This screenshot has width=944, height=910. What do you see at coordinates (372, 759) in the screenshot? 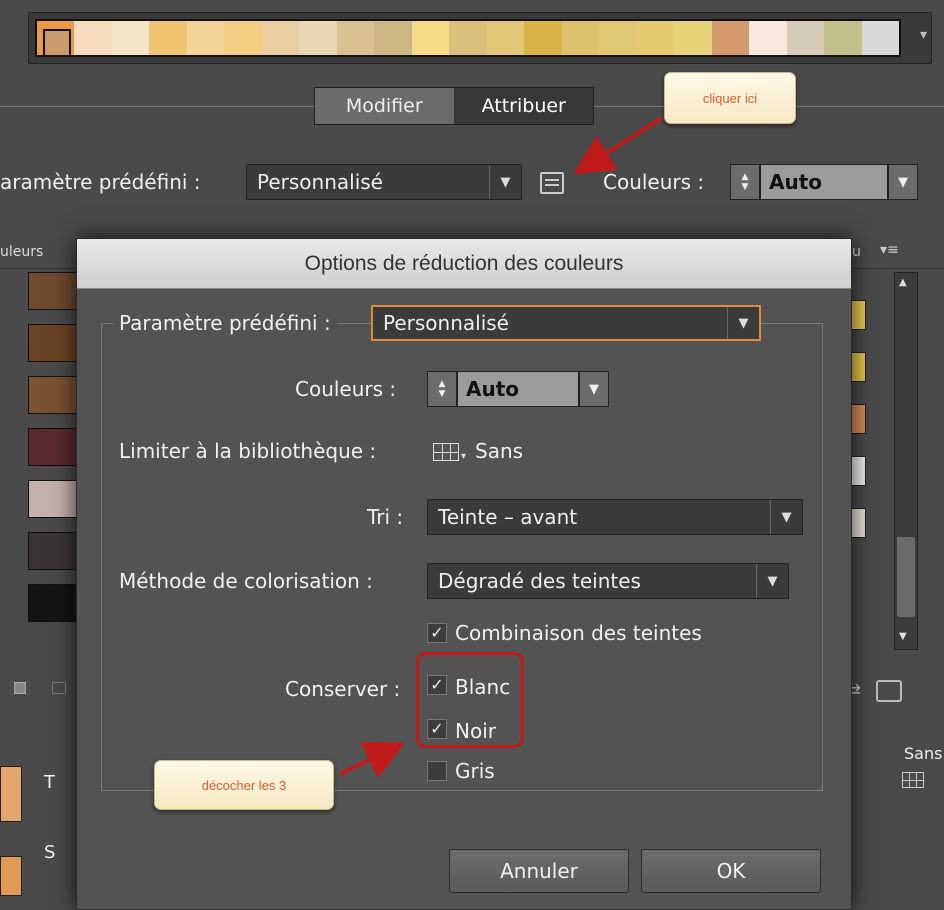
I see `arrow-to-checkboxes` at bounding box center [372, 759].